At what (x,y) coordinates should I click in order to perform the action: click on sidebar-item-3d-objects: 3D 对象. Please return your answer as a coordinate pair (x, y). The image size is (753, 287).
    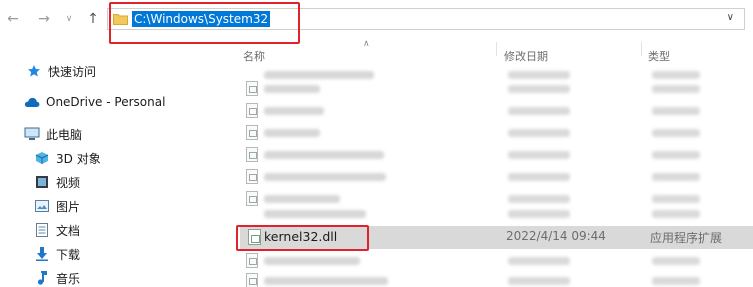
    Looking at the image, I should click on (67, 158).